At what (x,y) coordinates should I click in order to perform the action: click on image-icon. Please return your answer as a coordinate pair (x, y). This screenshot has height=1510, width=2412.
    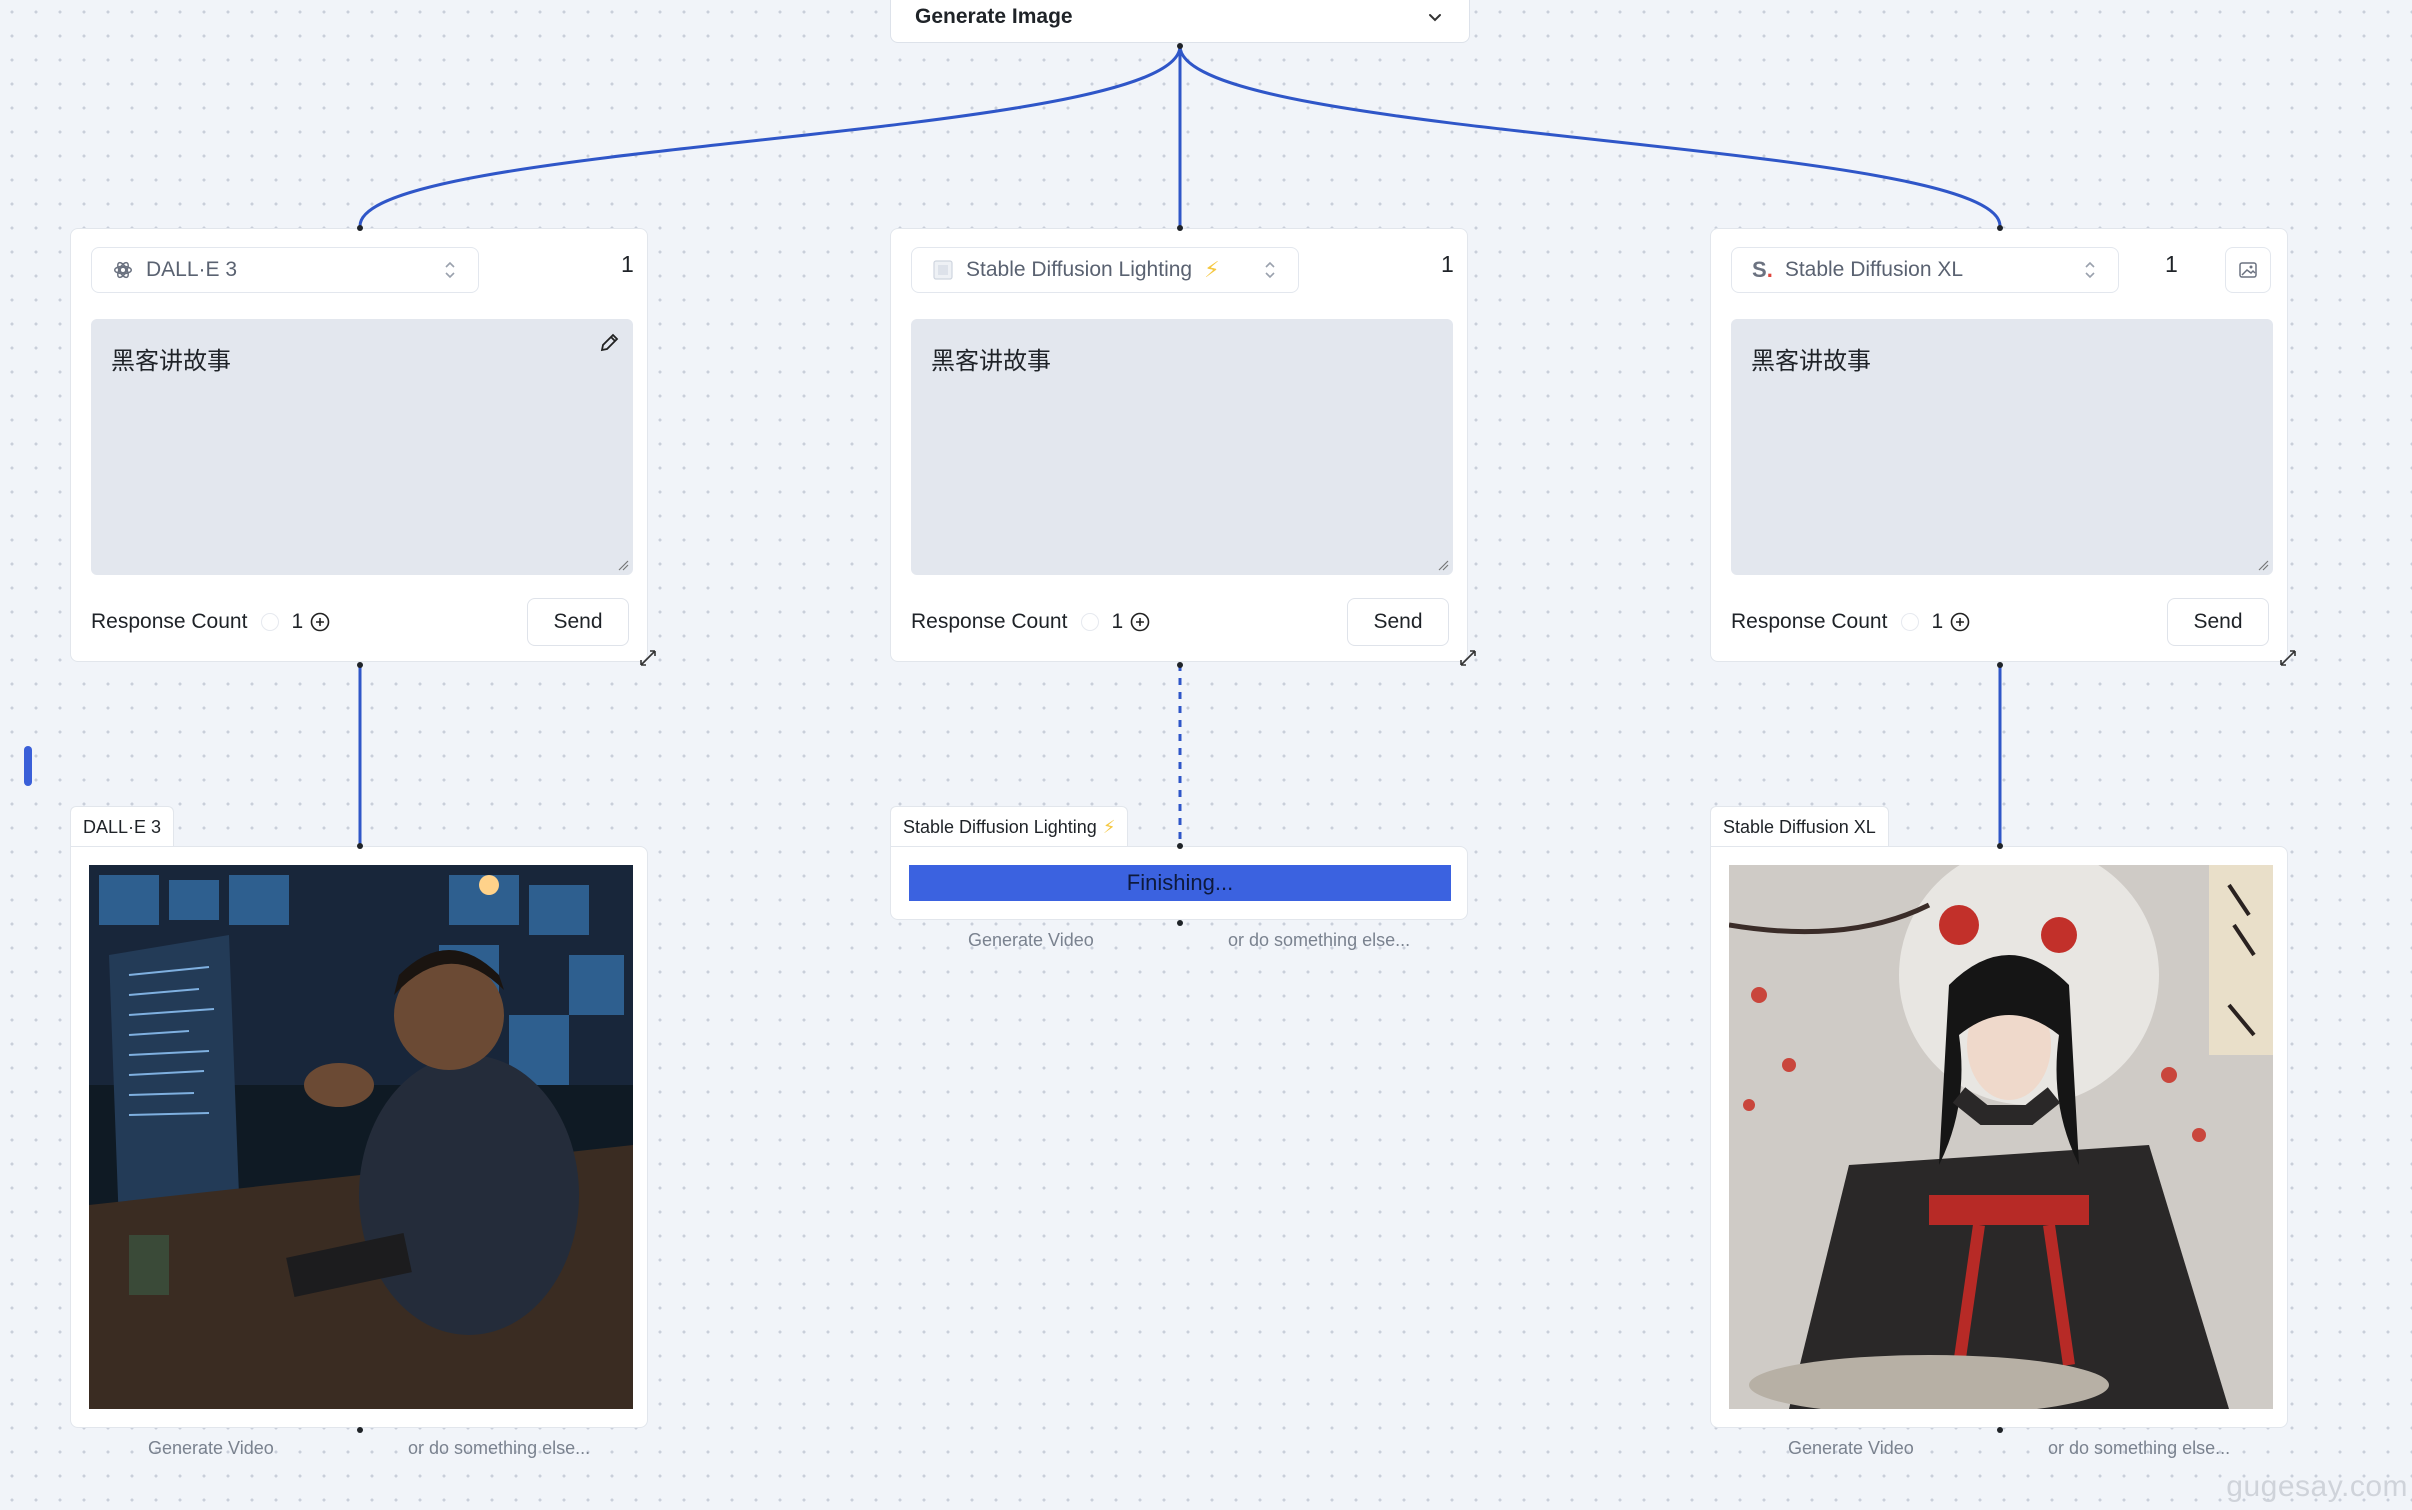
    Looking at the image, I should click on (2248, 270).